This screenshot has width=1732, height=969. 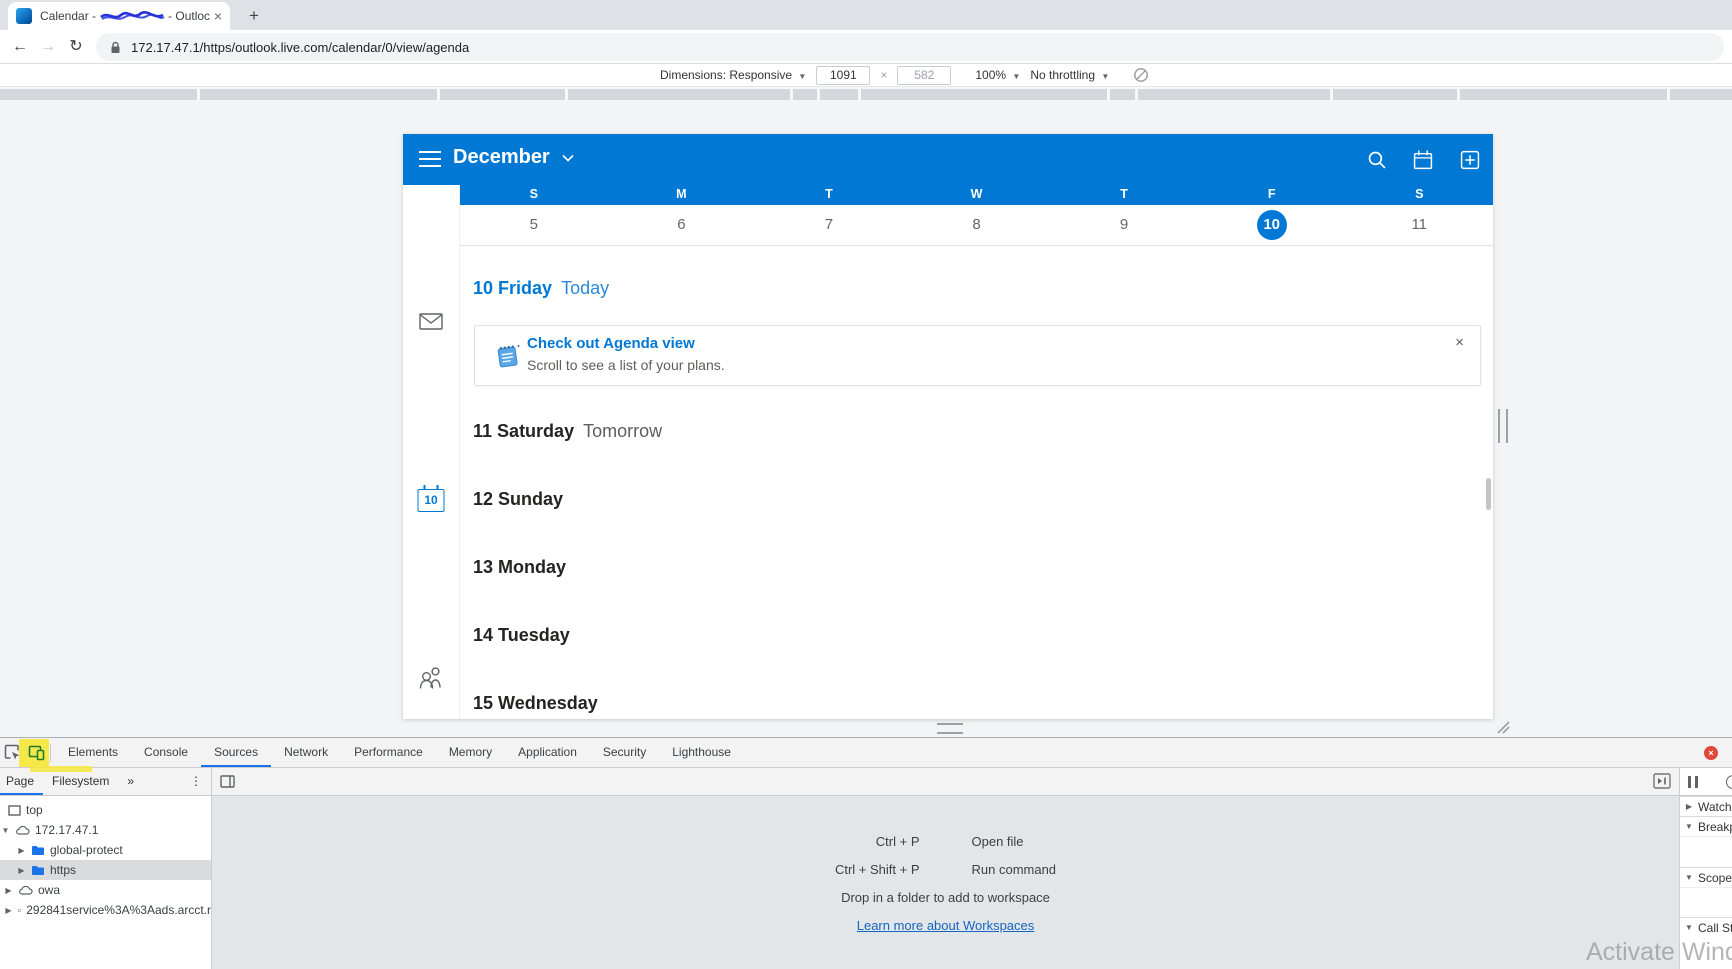 What do you see at coordinates (1069, 75) in the screenshot?
I see `throttling-dropdown: No throttling ▼` at bounding box center [1069, 75].